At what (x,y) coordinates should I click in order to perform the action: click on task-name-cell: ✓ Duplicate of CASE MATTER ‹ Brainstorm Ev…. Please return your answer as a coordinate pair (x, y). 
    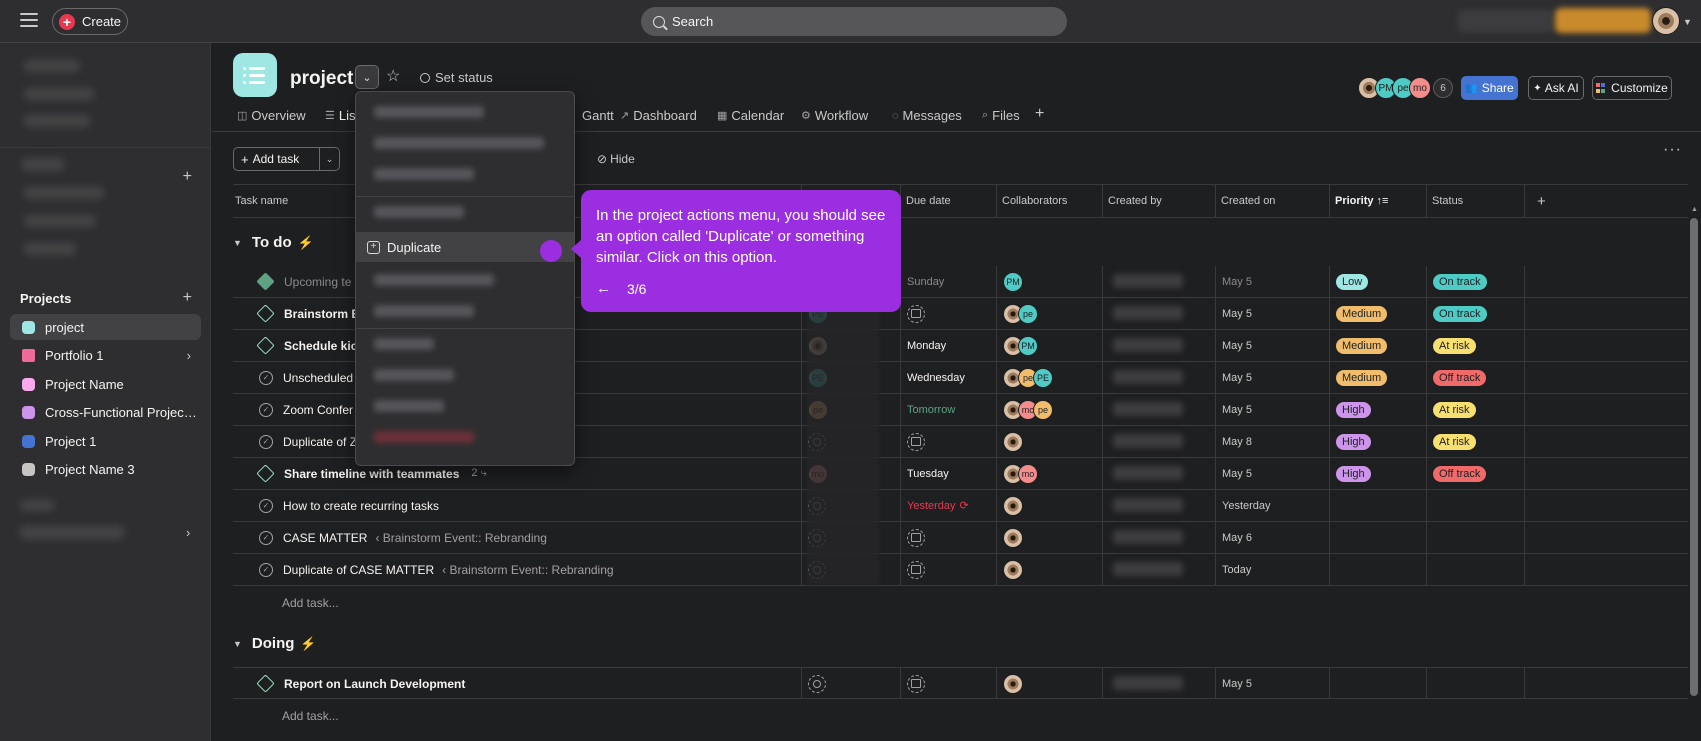
    Looking at the image, I should click on (517, 569).